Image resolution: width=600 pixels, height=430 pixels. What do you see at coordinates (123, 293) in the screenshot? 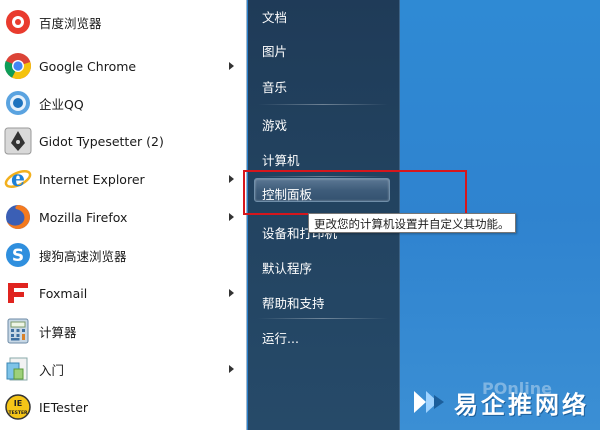
I see `program-item-foxmail: Foxmail` at bounding box center [123, 293].